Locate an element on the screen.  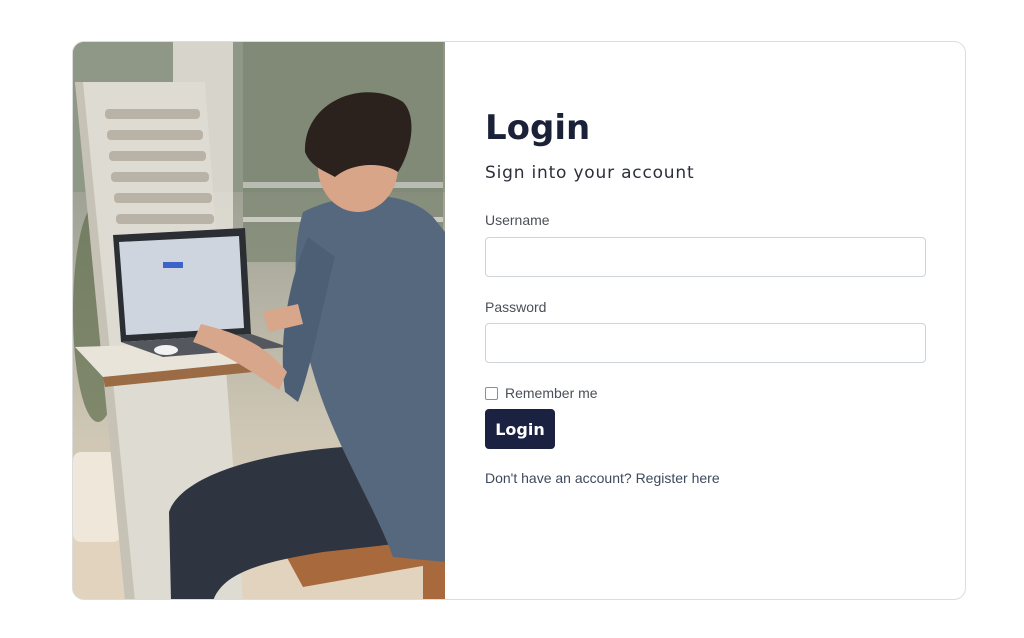
username-label: Username is located at coordinates (517, 220).